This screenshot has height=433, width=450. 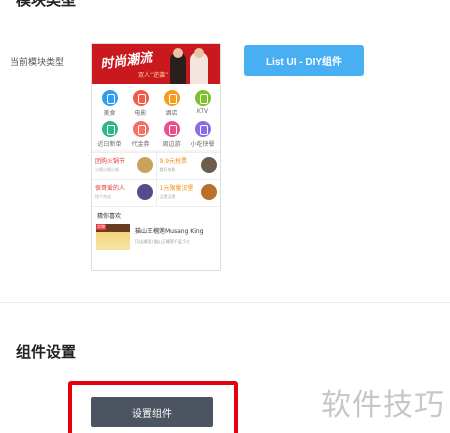 What do you see at coordinates (124, 166) in the screenshot?
I see `promo-card: 团购火锅节 火锅火锅火锅` at bounding box center [124, 166].